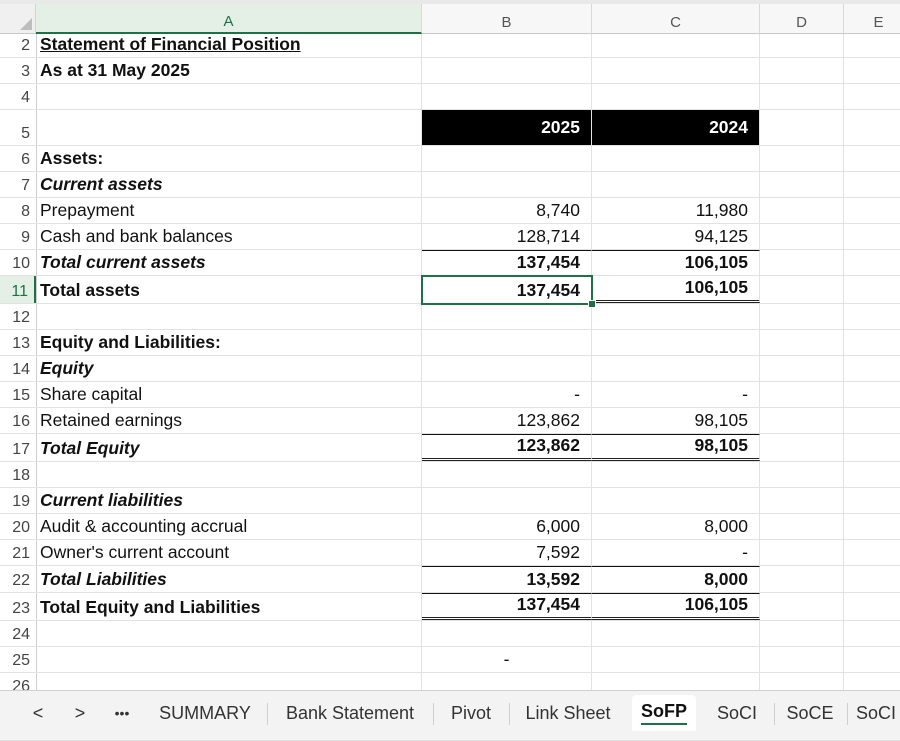 This screenshot has width=900, height=741. What do you see at coordinates (229, 659) in the screenshot?
I see `cell-a25` at bounding box center [229, 659].